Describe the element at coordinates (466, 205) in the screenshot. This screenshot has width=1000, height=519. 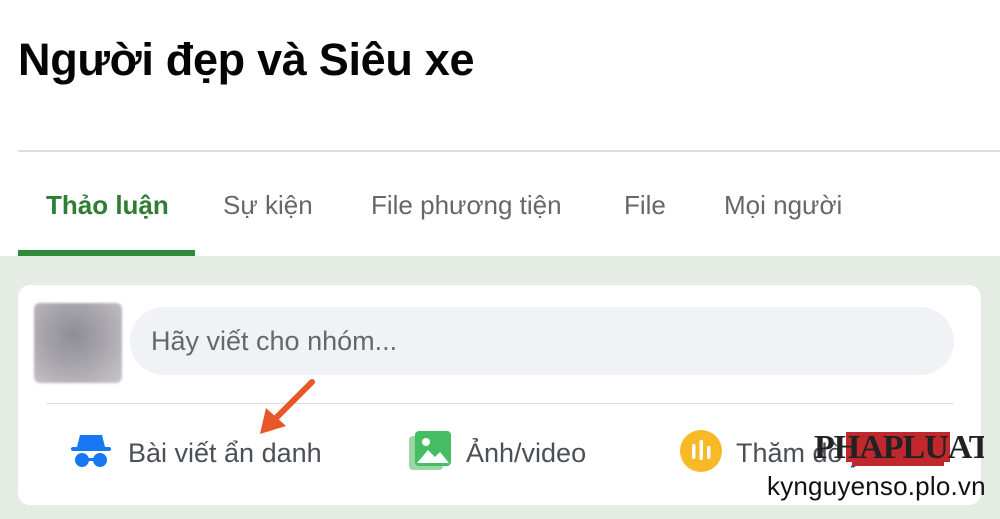
I see `tab-media: File phương tiện` at that location.